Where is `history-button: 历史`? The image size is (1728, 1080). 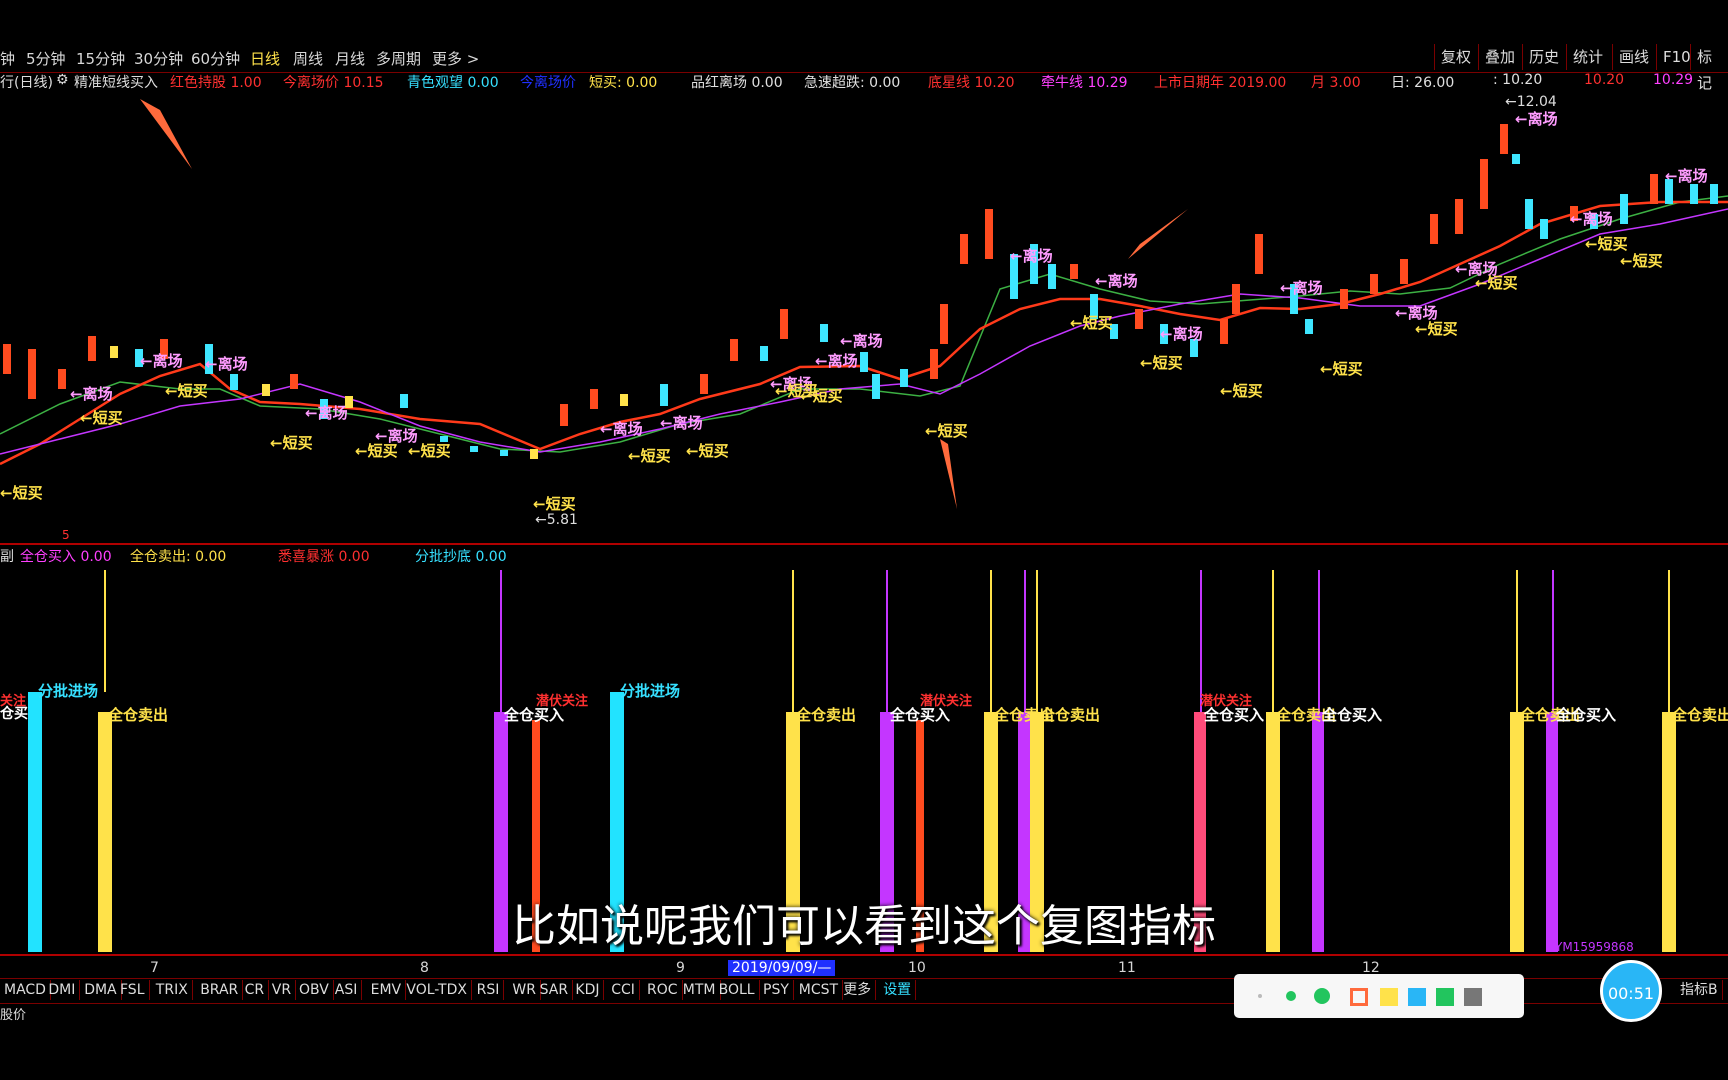 history-button: 历史 is located at coordinates (1543, 57).